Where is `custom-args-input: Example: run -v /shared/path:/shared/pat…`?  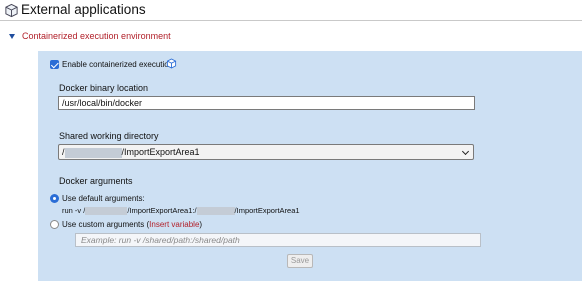
custom-args-input: Example: run -v /shared/path:/shared/pat… is located at coordinates (278, 240).